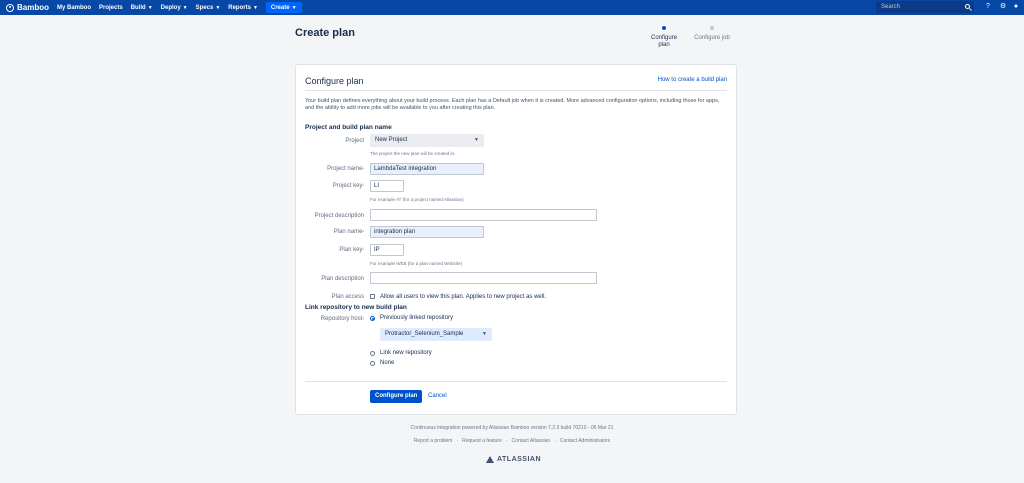  I want to click on nav-label: Deploy, so click(170, 7).